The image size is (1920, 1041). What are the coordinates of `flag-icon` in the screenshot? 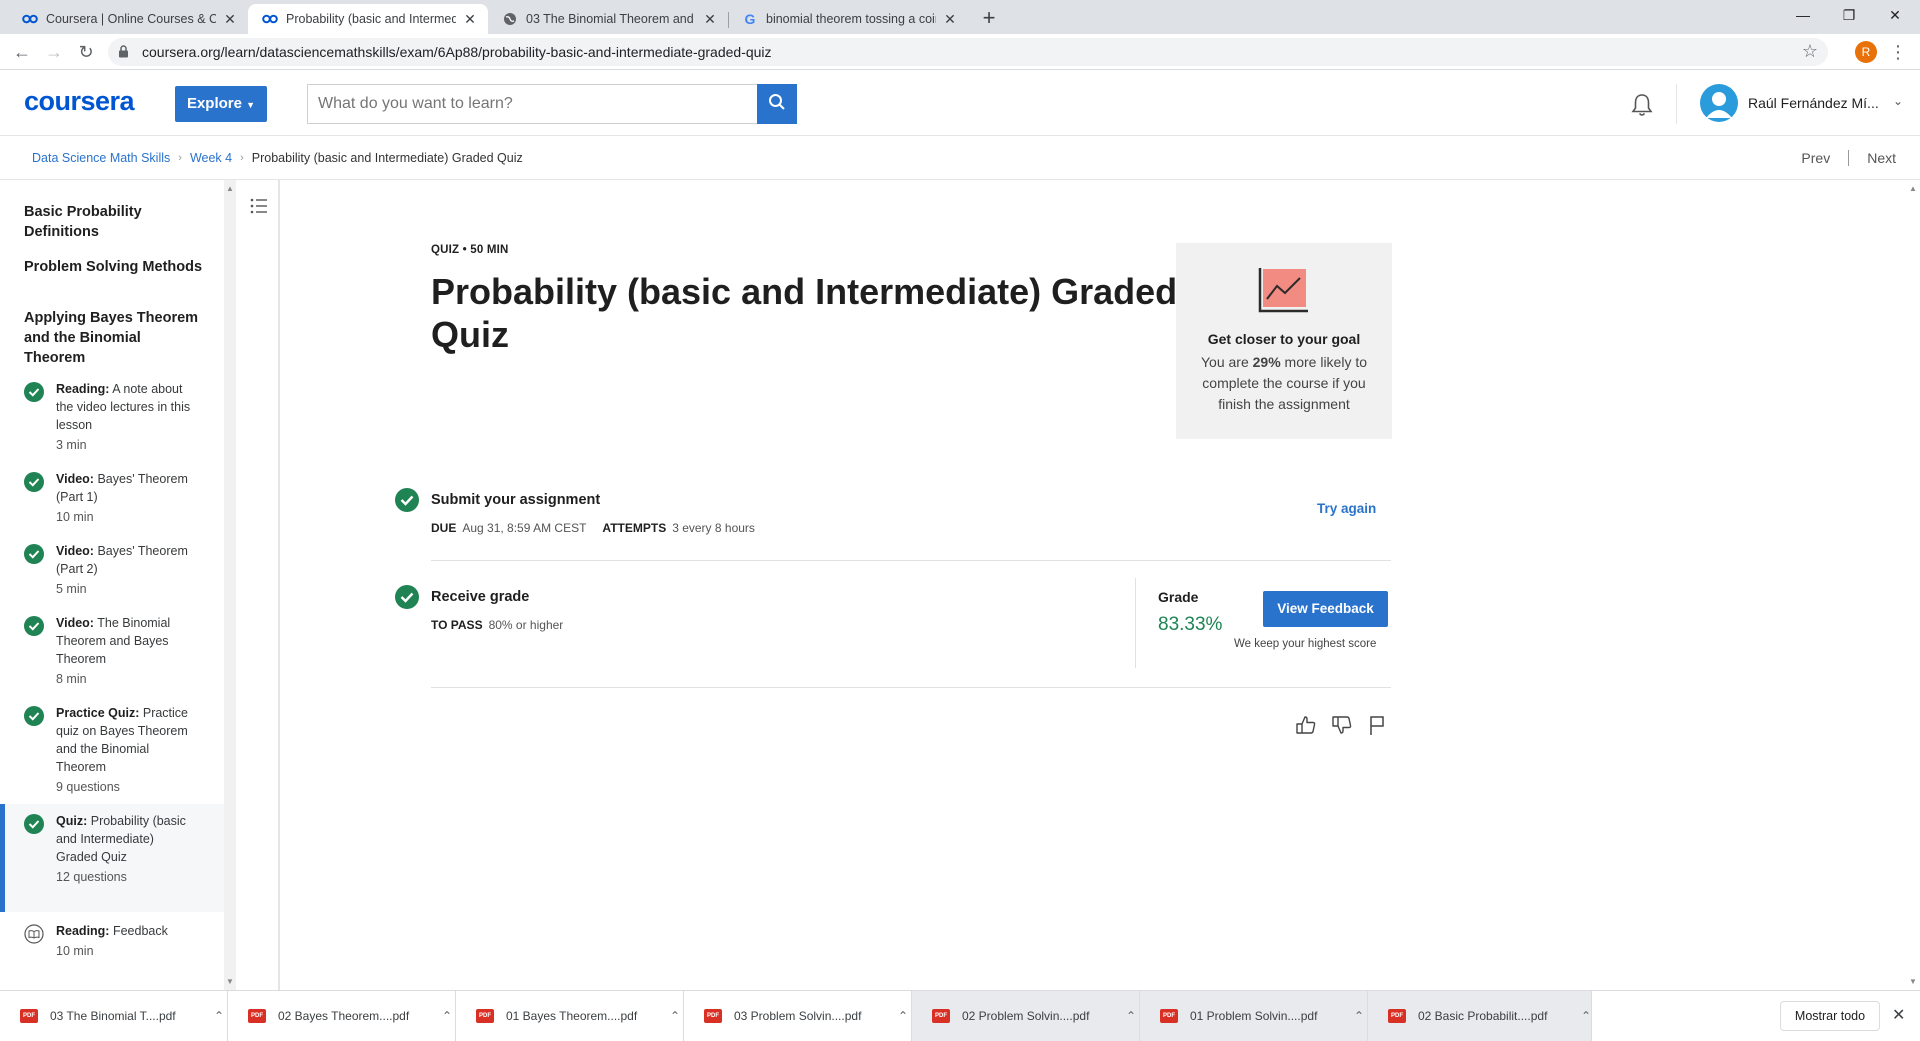 It's located at (1377, 727).